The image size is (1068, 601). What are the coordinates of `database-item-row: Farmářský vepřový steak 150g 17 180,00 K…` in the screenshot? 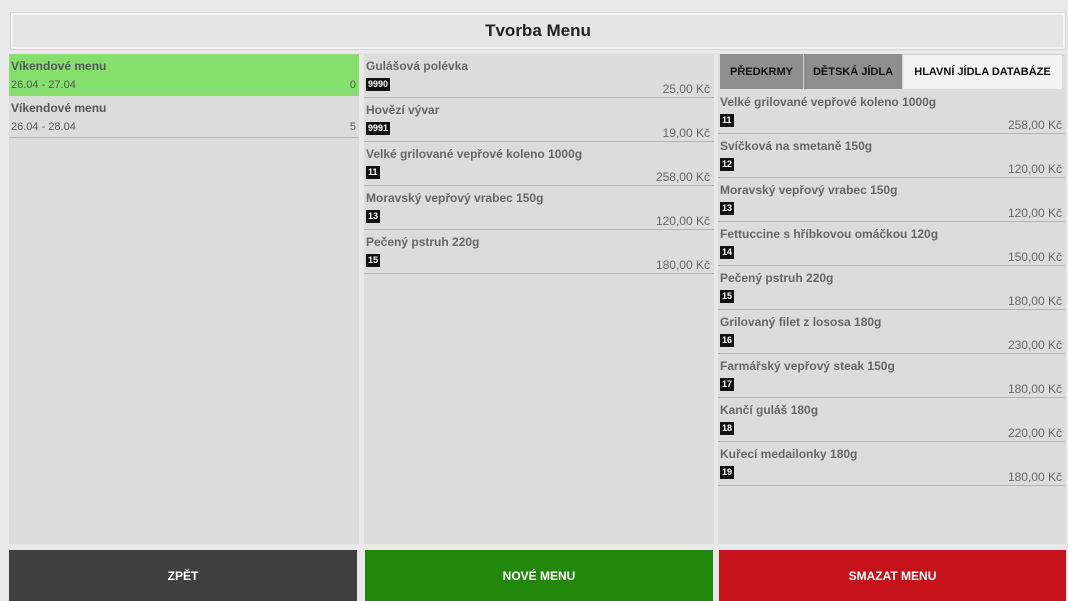 It's located at (892, 376).